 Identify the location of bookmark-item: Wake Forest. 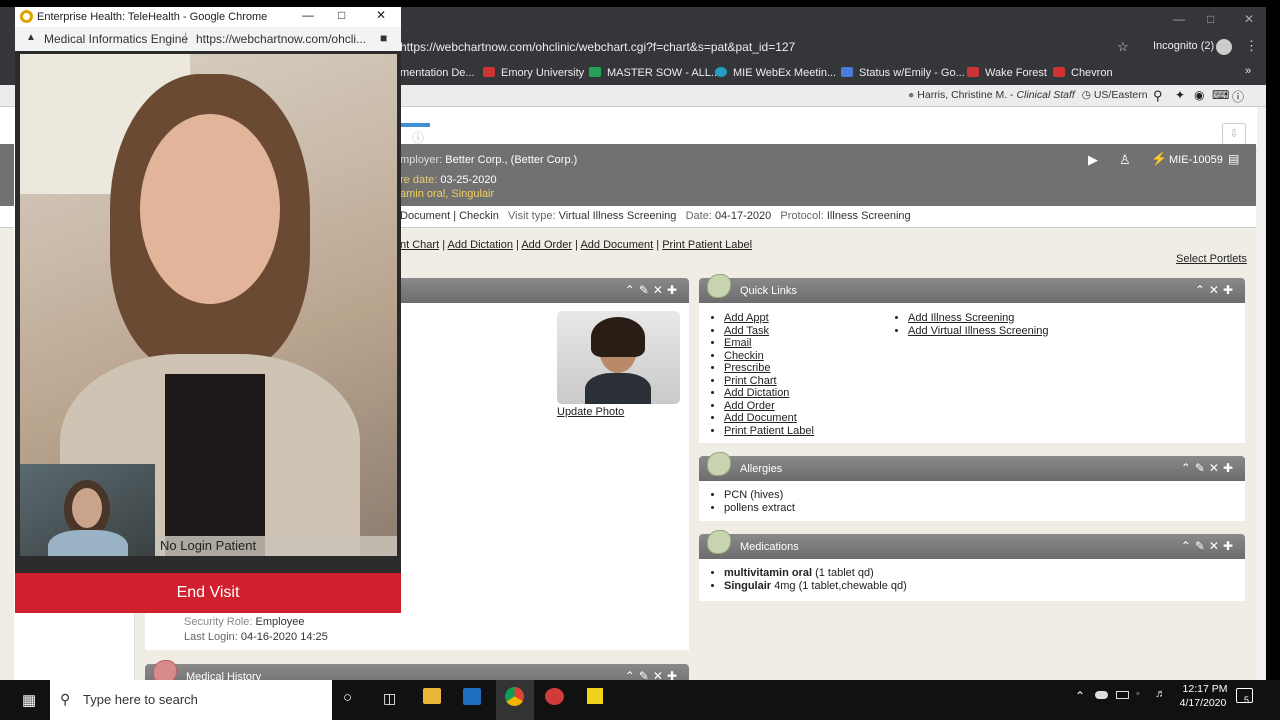
(1007, 73).